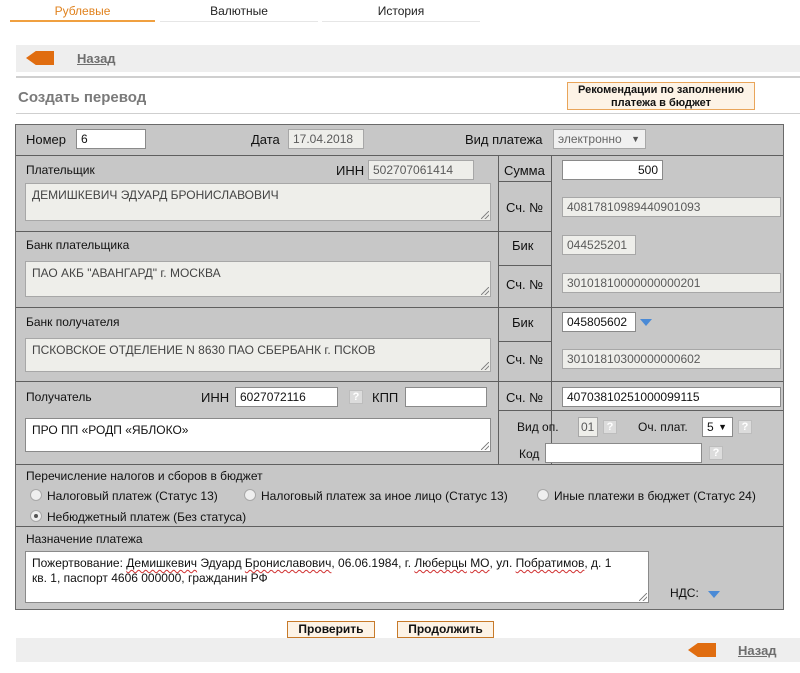 The image size is (800, 673). What do you see at coordinates (599, 245) in the screenshot?
I see `payer-bik-input: 044525201` at bounding box center [599, 245].